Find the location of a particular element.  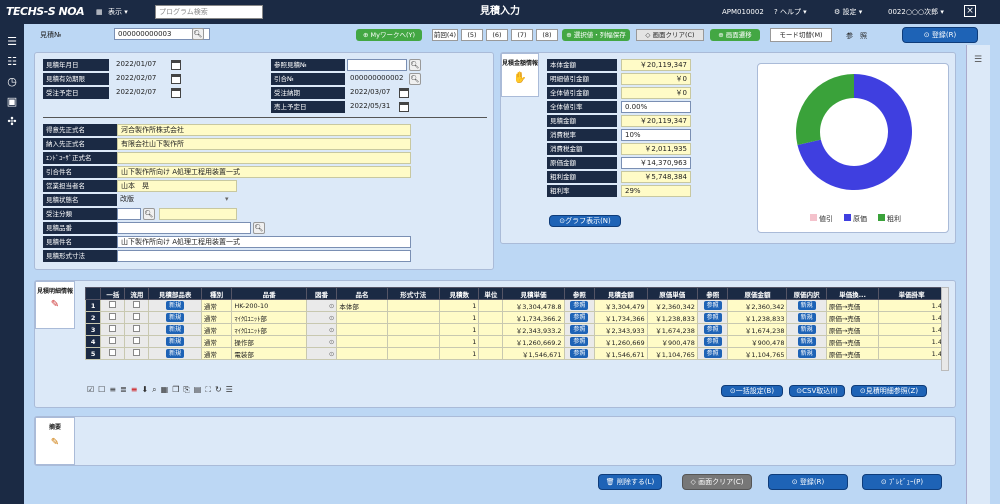

cost-unit-cell: ￥1,238,833 is located at coordinates (672, 317).